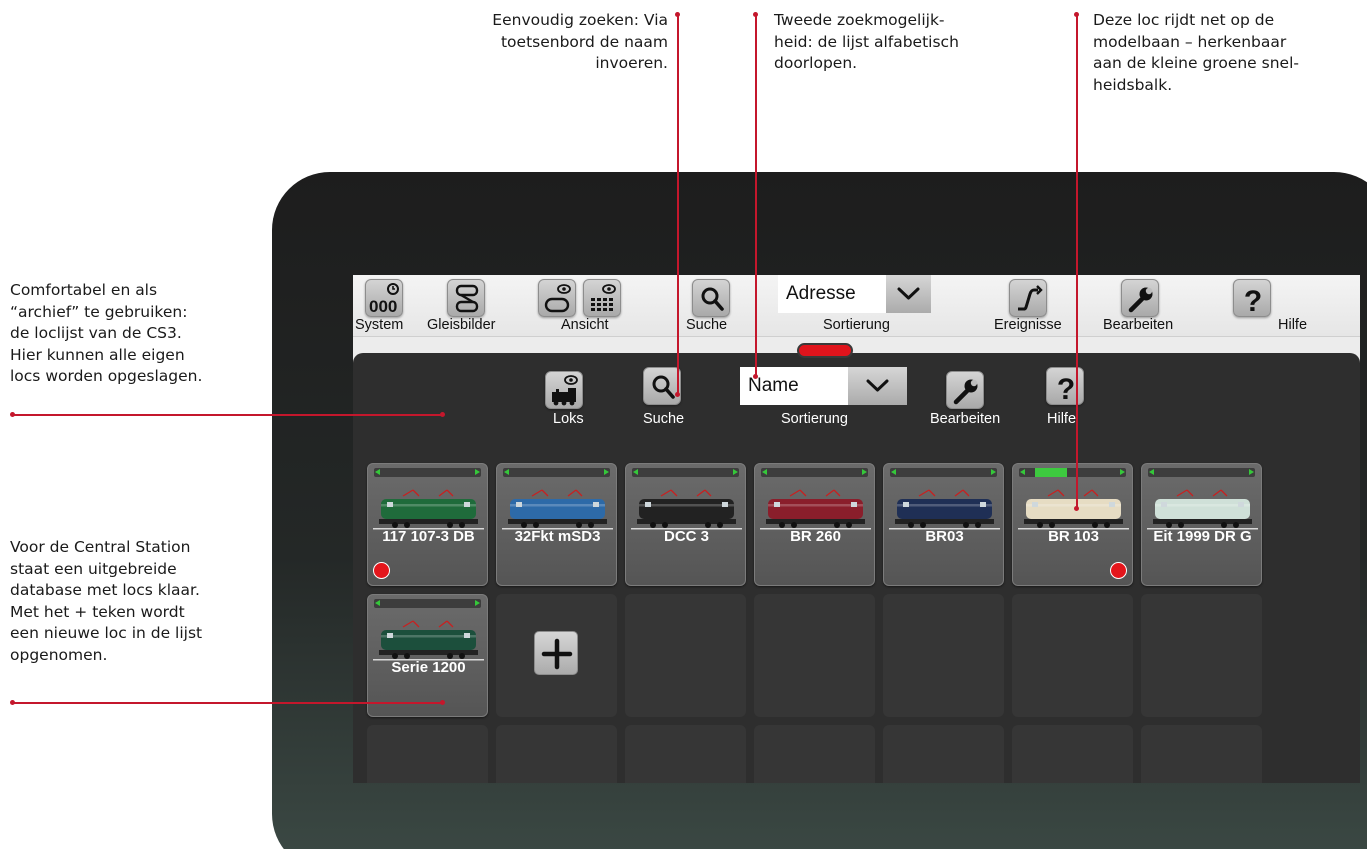  I want to click on loco-name: 117 107-3 DB, so click(428, 536).